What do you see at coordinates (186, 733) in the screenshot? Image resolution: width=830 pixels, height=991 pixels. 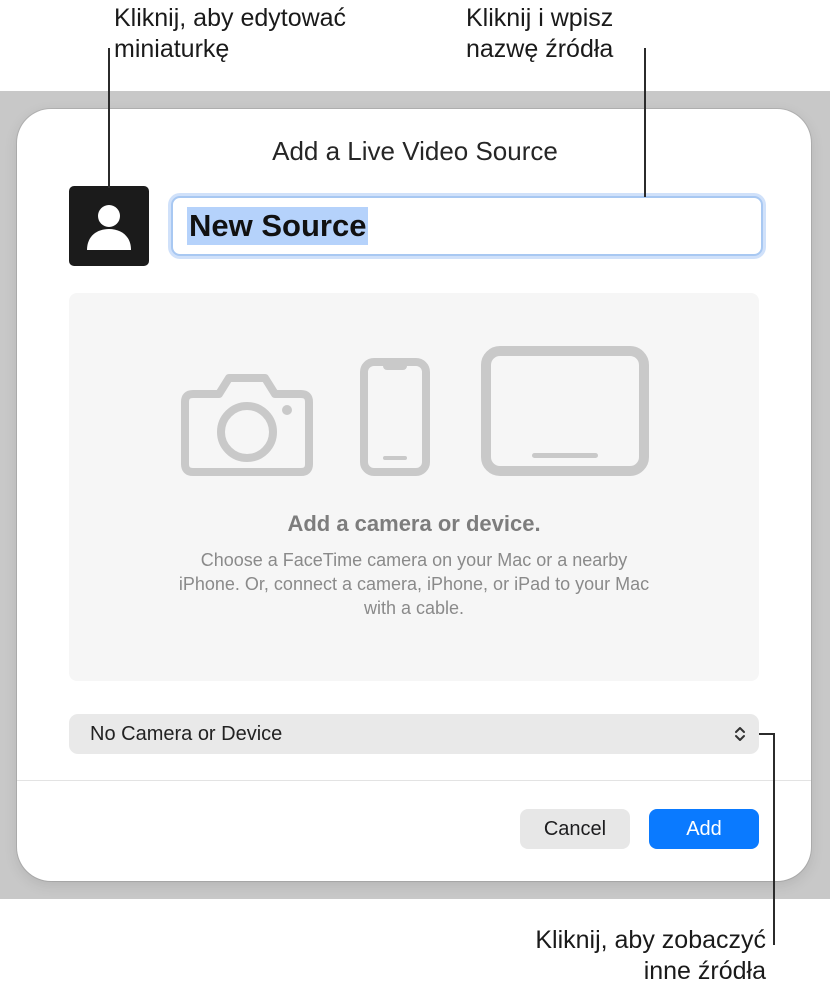 I see `source-popup-value: No Camera or Device` at bounding box center [186, 733].